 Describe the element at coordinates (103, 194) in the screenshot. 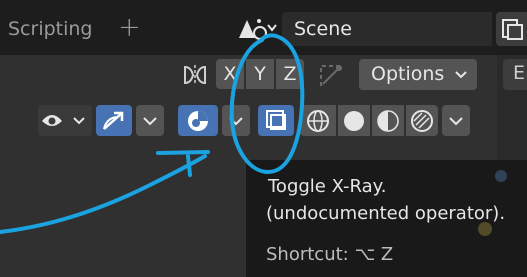

I see `annotation-arrow-line` at that location.